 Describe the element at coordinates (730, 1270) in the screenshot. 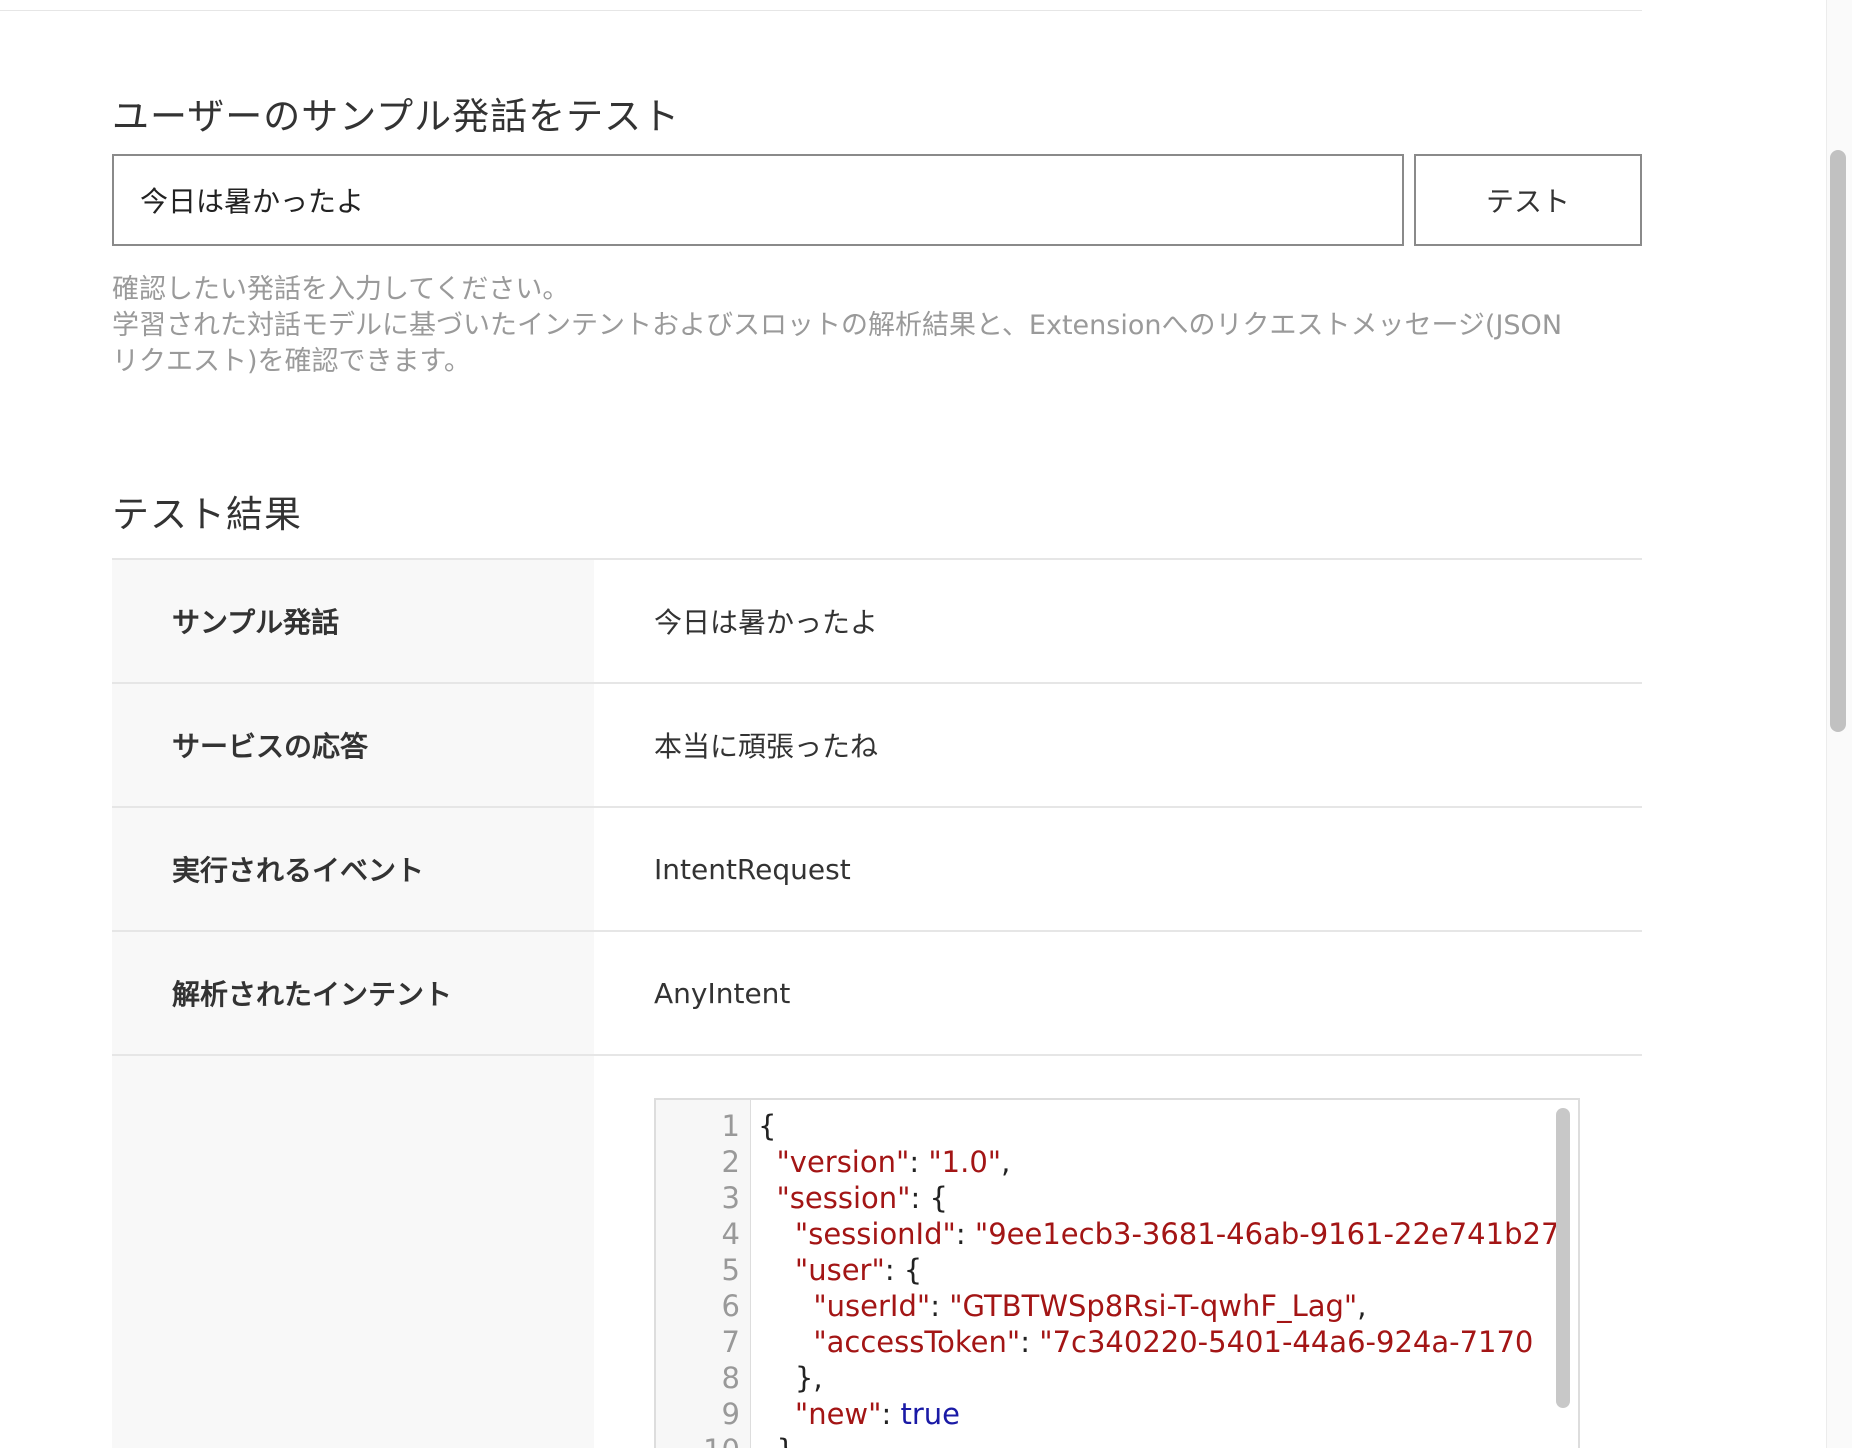

I see `line-number: 5` at that location.